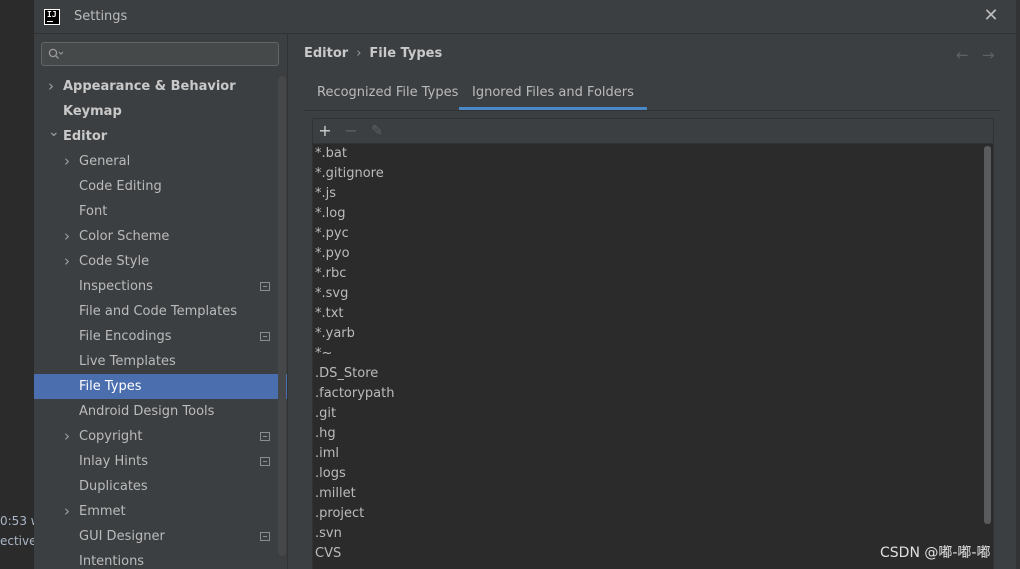  I want to click on sidebar-item-label: Emmet, so click(102, 511).